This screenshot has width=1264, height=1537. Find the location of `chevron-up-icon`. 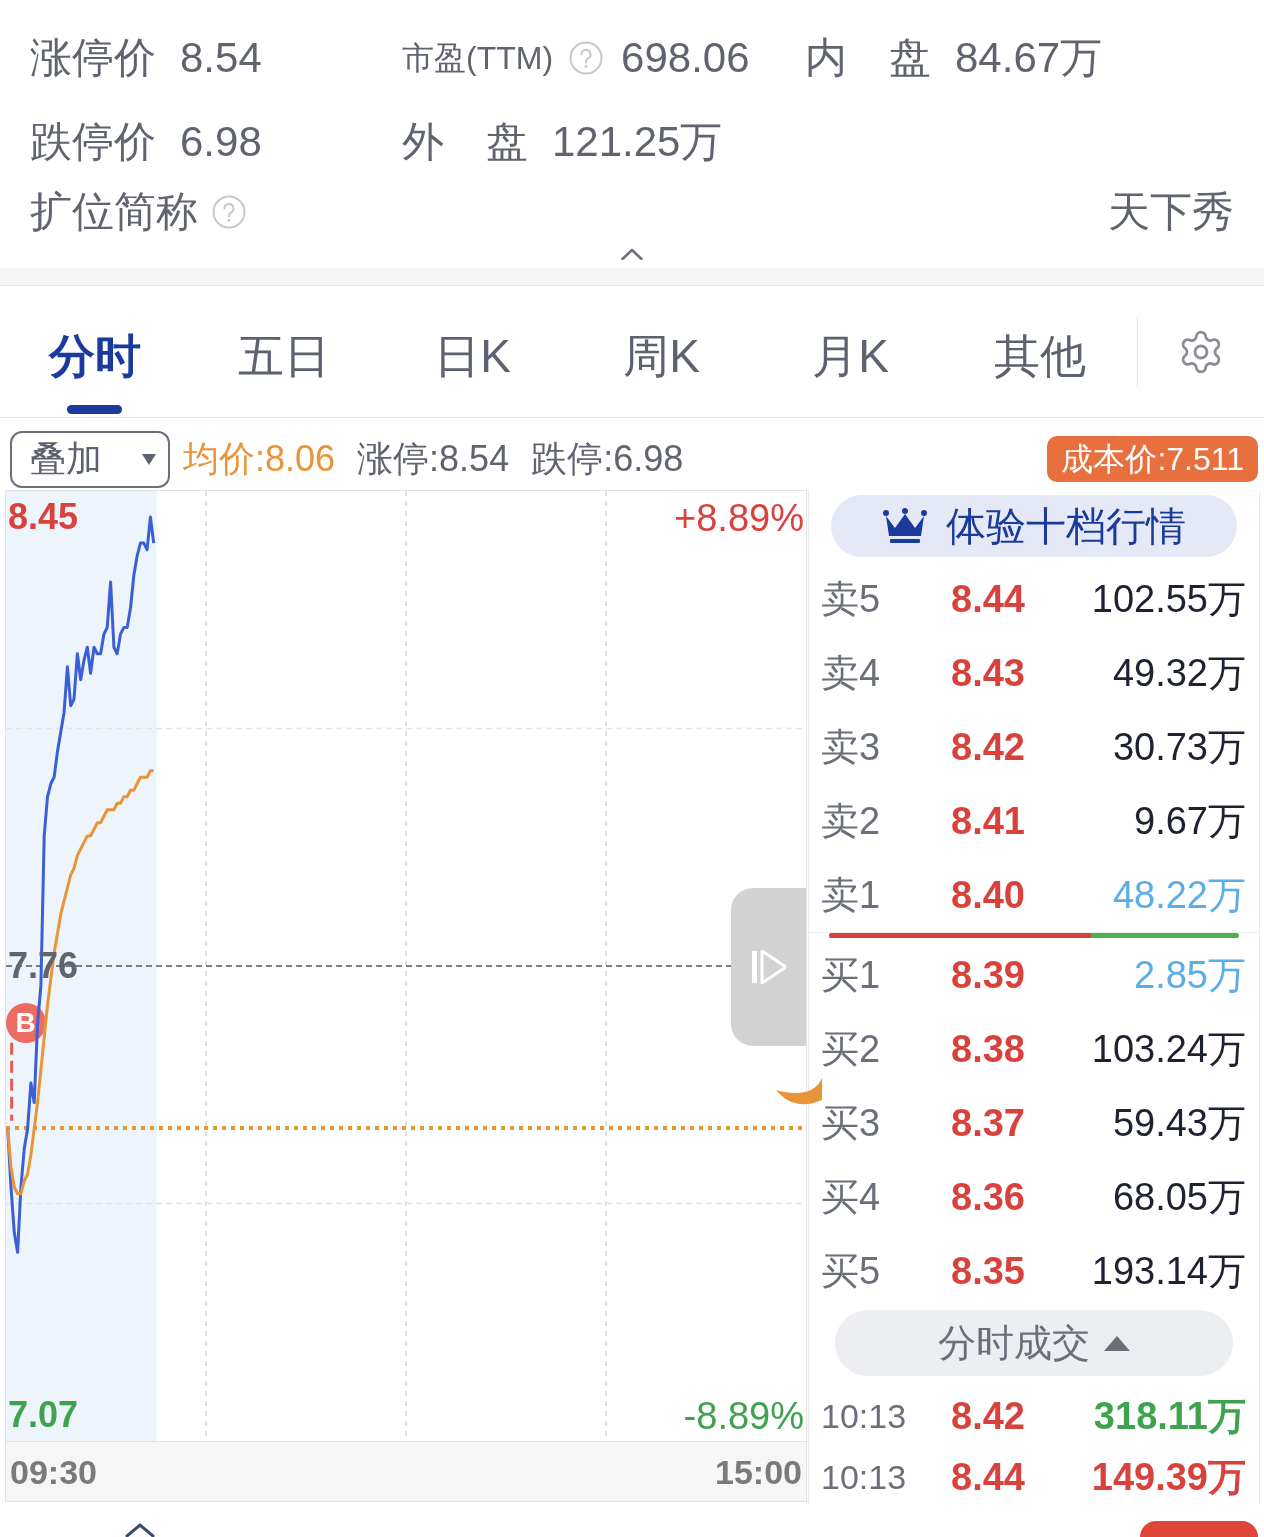

chevron-up-icon is located at coordinates (140, 1530).